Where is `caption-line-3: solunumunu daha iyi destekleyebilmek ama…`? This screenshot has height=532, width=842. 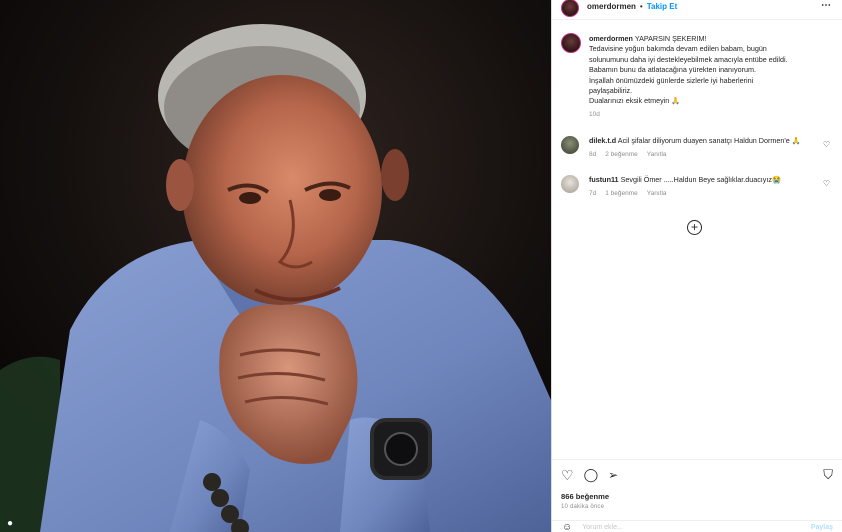
caption-line-3: solunumunu daha iyi destekleyebilmek ama… is located at coordinates (688, 59).